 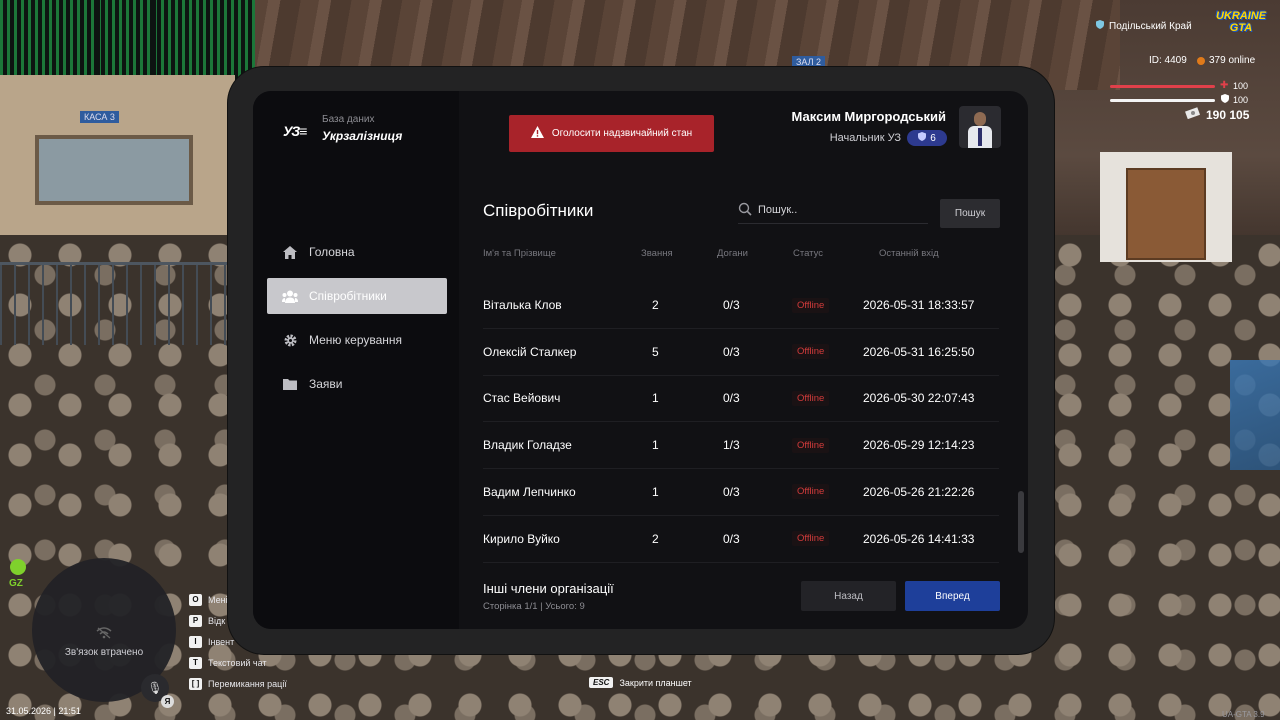 What do you see at coordinates (918, 539) in the screenshot?
I see `cell-last-login: 2026-05-26 14:41:33` at bounding box center [918, 539].